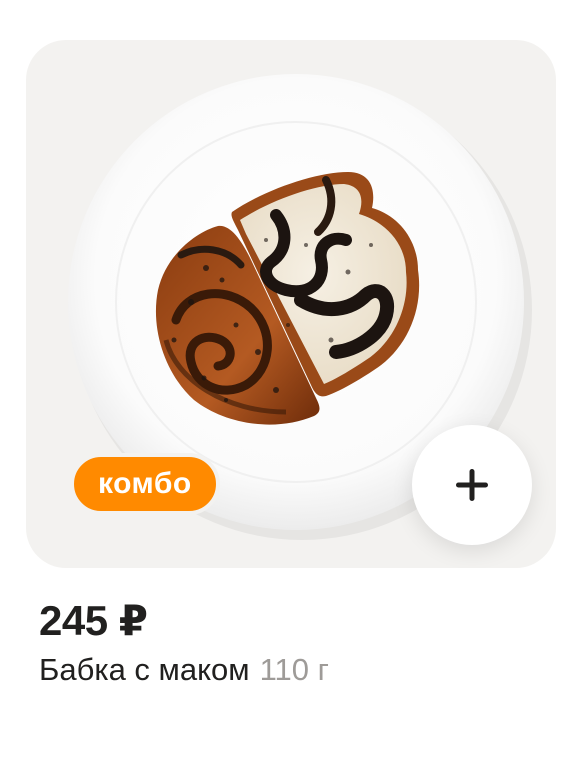  I want to click on plus-icon, so click(472, 485).